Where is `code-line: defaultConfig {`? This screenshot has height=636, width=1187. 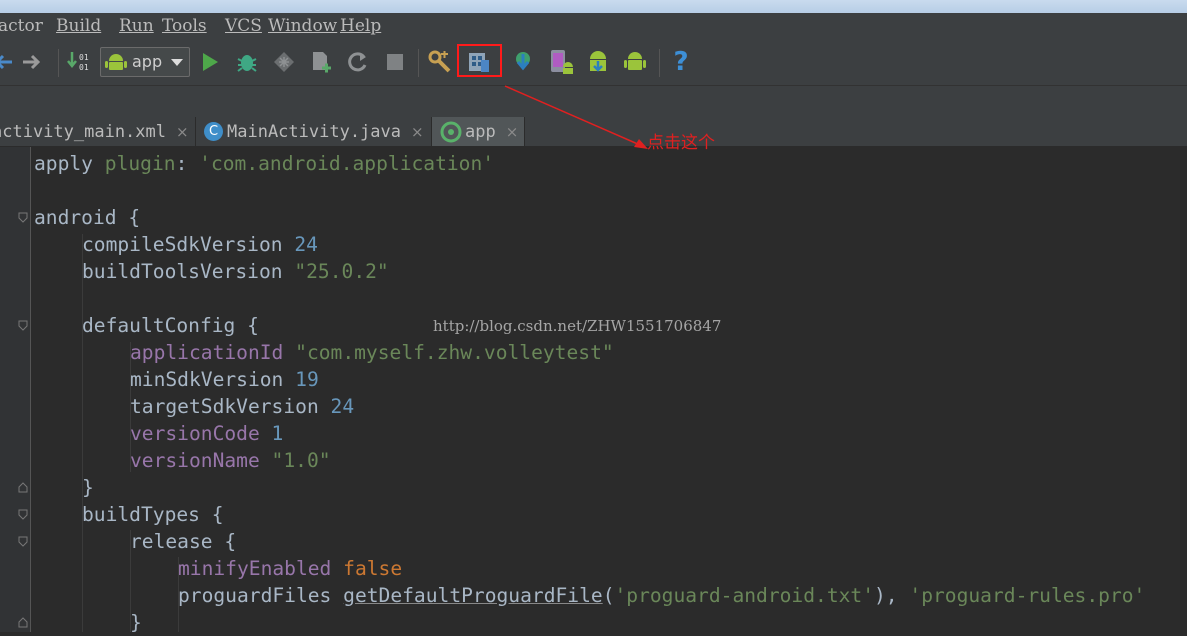 code-line: defaultConfig { is located at coordinates (170, 325).